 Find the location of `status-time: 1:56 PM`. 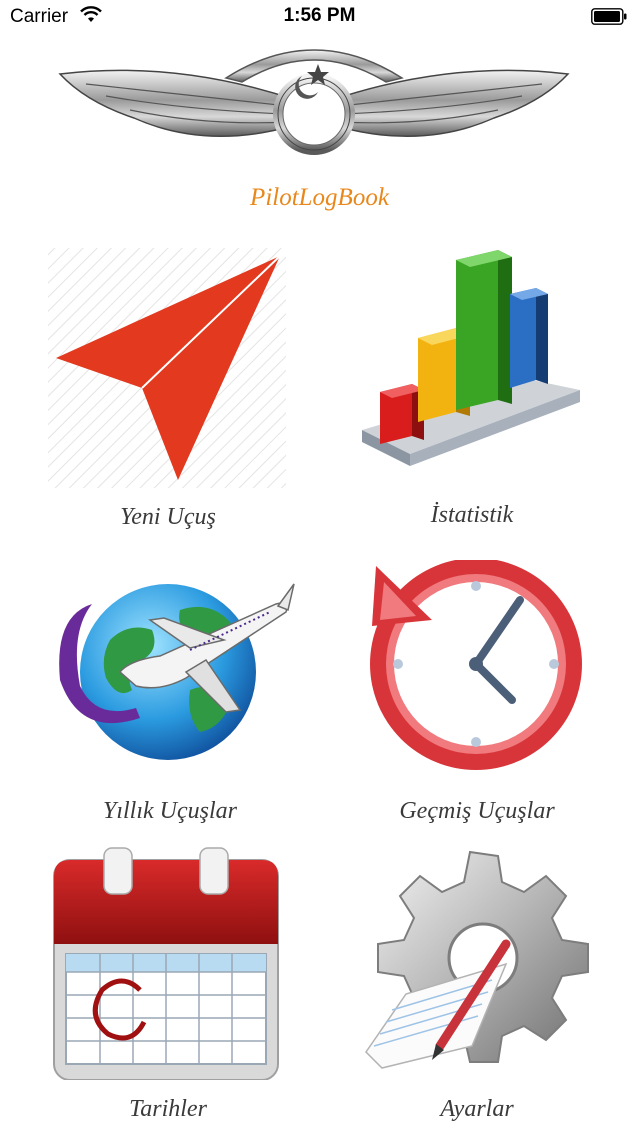

status-time: 1:56 PM is located at coordinates (319, 15).